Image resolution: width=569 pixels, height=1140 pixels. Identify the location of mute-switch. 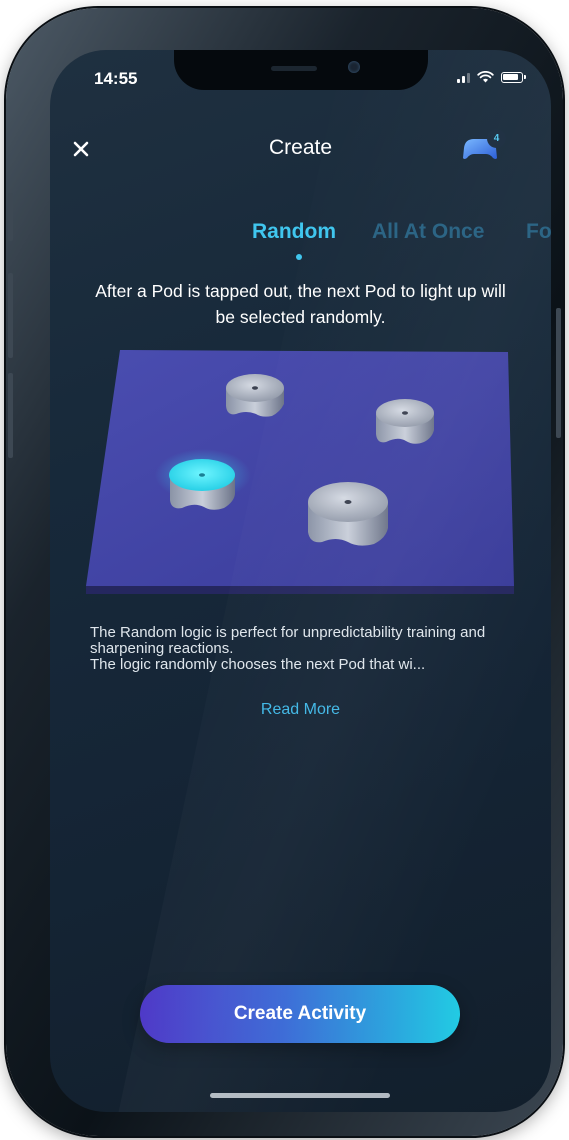
(10, 217).